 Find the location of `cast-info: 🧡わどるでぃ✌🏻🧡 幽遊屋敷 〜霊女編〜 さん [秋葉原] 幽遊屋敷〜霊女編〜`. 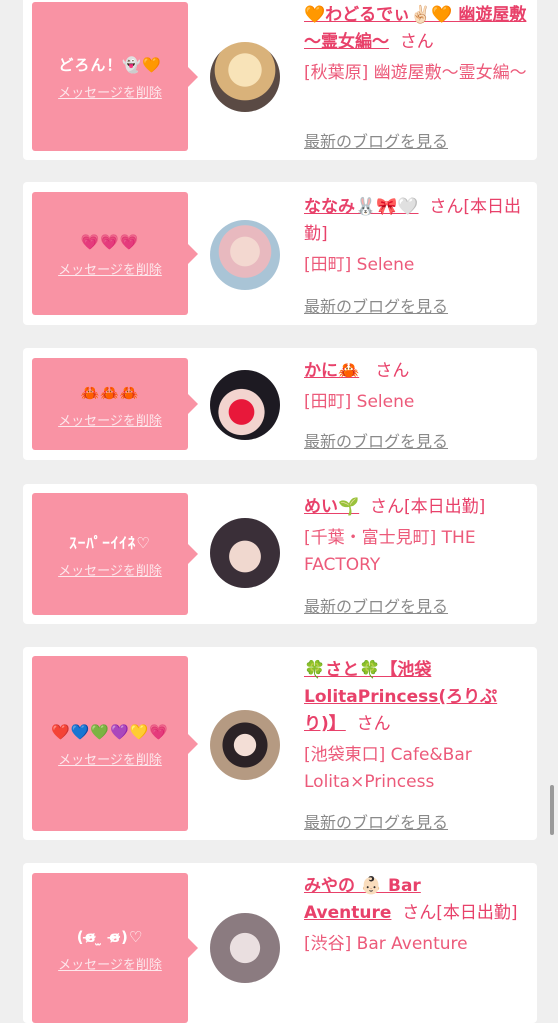

cast-info: 🧡わどるでぃ✌🏻🧡 幽遊屋敷 〜霊女編〜 さん [秋葉原] 幽遊屋敷〜霊女編〜 is located at coordinates (416, 44).